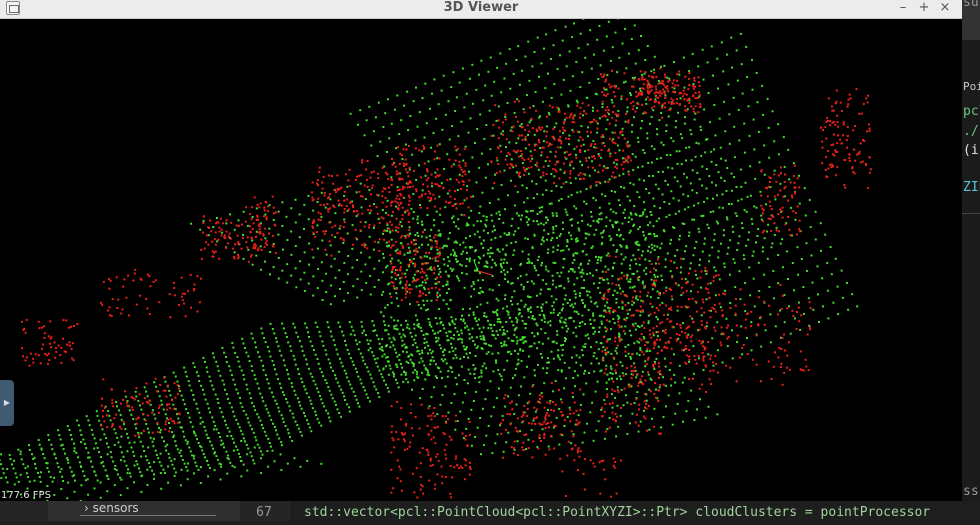  Describe the element at coordinates (971, 131) in the screenshot. I see `editor-fragment: ./` at that location.